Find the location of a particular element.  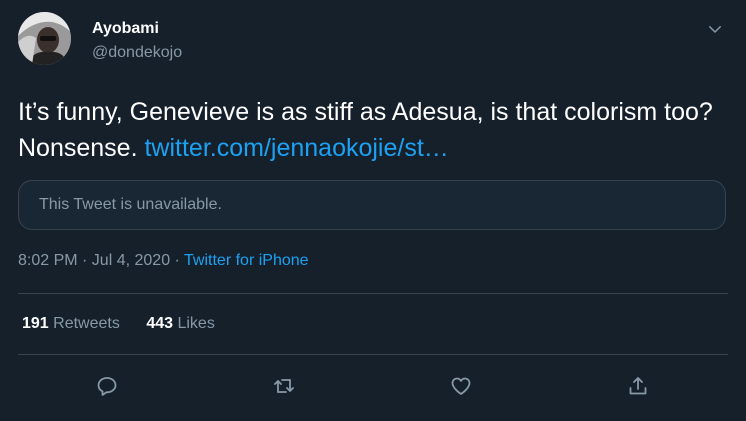

avatar is located at coordinates (44, 38).